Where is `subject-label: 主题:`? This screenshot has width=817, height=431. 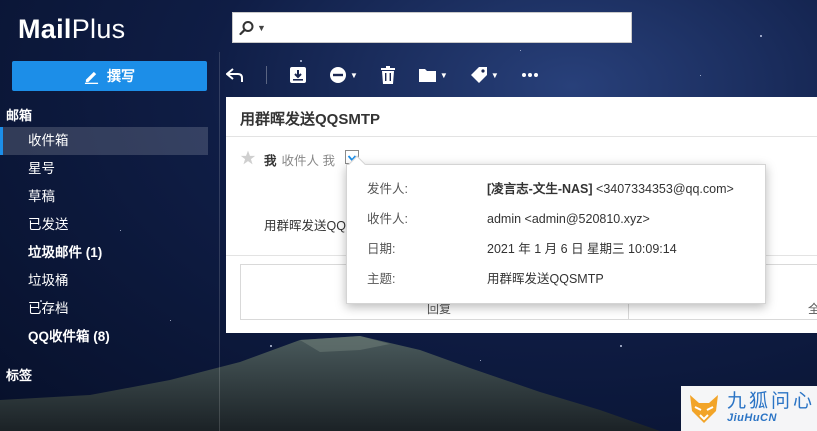
subject-label: 主题: is located at coordinates (381, 279).